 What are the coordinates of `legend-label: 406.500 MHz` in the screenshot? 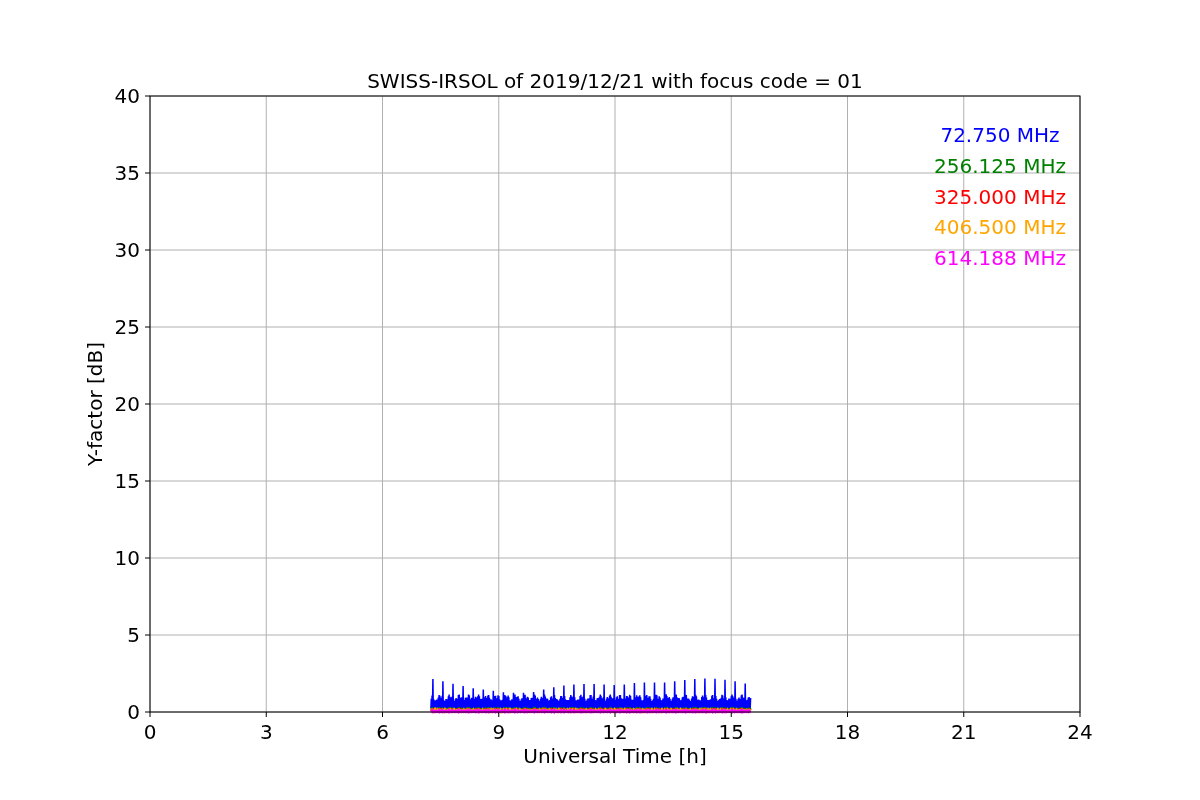 It's located at (1000, 227).